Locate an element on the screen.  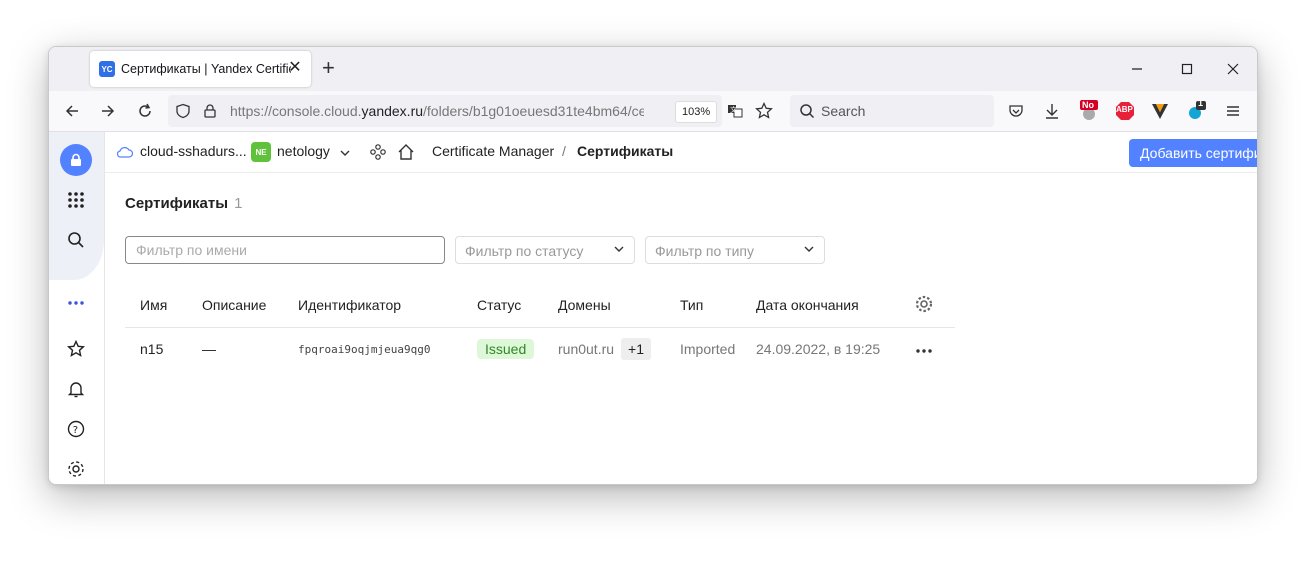
type-filter-placeholder: Фильтр по типу is located at coordinates (704, 251).